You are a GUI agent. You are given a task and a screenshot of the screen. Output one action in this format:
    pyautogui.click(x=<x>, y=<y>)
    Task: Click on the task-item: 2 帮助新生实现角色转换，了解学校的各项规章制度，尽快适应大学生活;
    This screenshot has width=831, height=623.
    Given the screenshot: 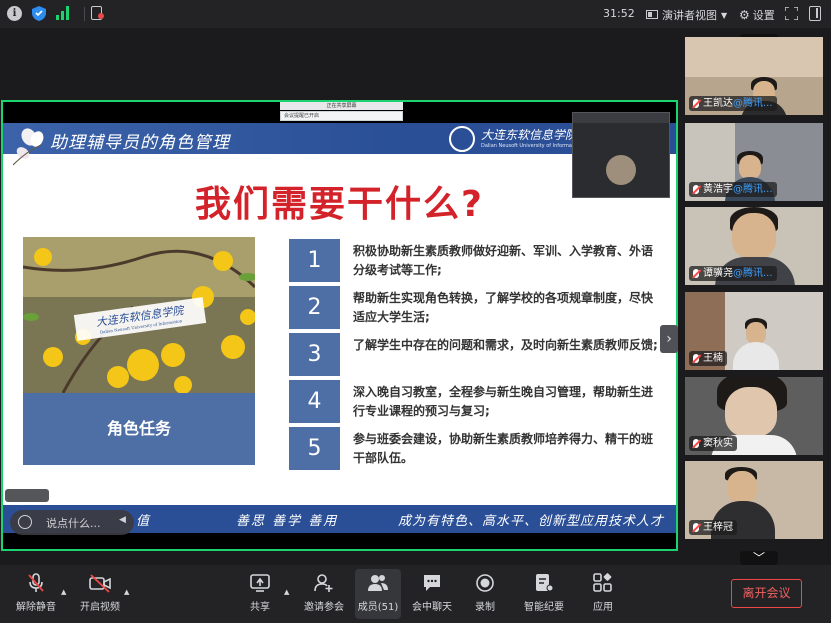 What is the action you would take?
    pyautogui.click(x=474, y=307)
    